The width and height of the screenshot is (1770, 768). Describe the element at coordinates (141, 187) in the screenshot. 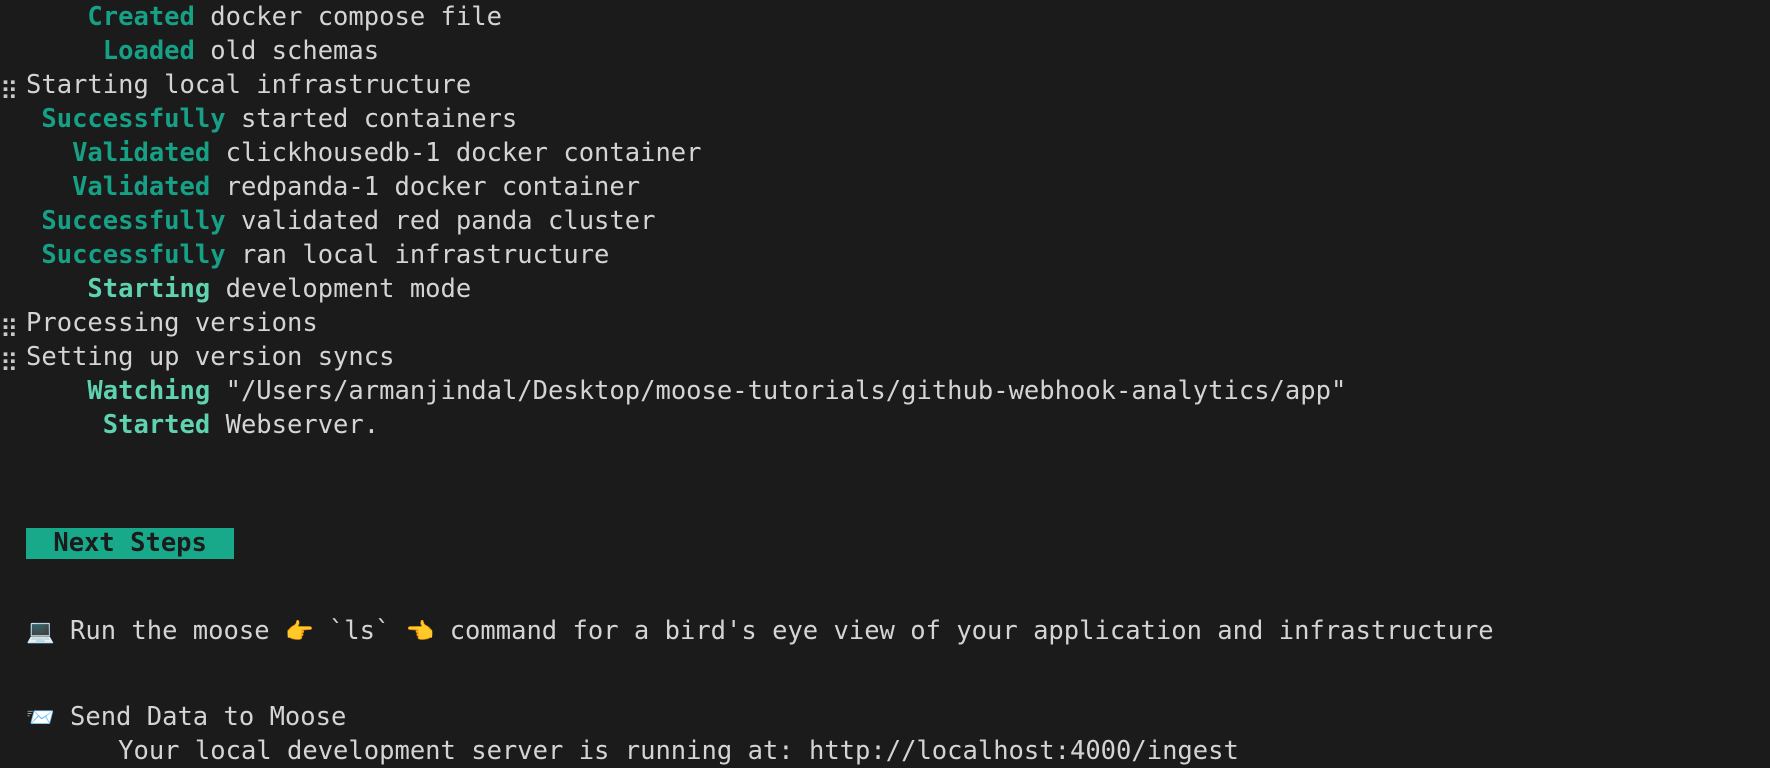

I see `log-label-validated-redpanda: Validated` at that location.